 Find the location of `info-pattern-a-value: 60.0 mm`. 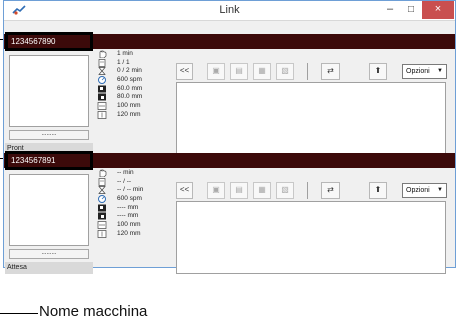

info-pattern-a-value: 60.0 mm is located at coordinates (130, 88).